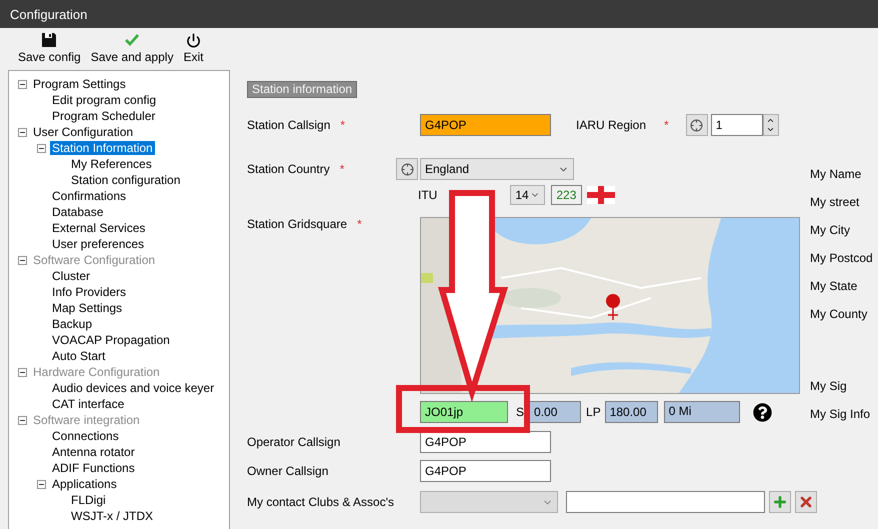  What do you see at coordinates (102, 148) in the screenshot?
I see `tree-item: Station Information` at bounding box center [102, 148].